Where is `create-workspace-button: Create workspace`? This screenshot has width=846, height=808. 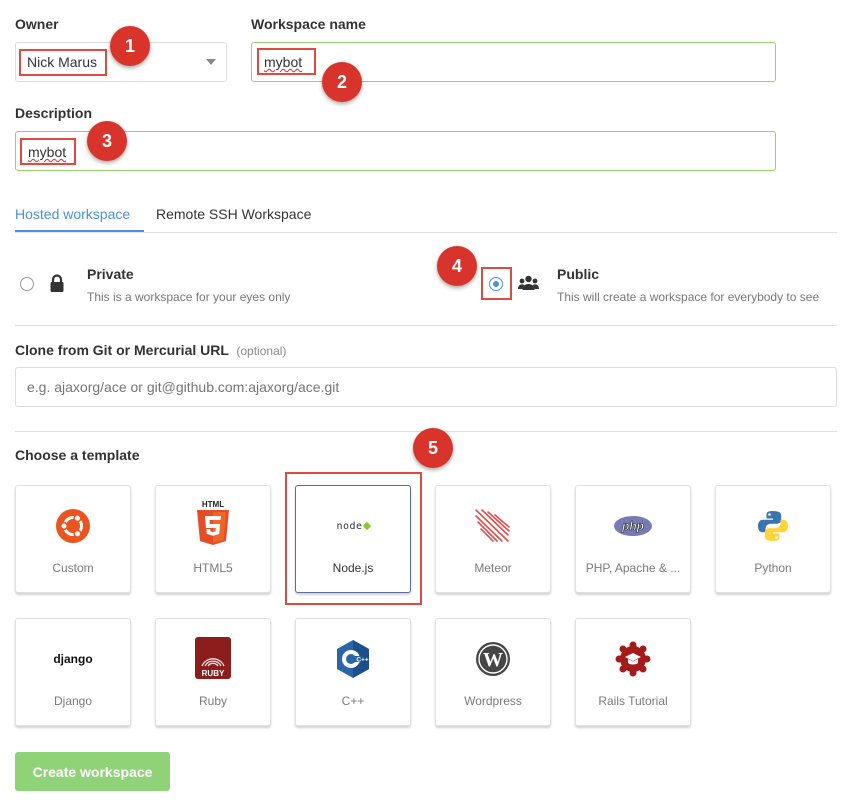 create-workspace-button: Create workspace is located at coordinates (92, 771).